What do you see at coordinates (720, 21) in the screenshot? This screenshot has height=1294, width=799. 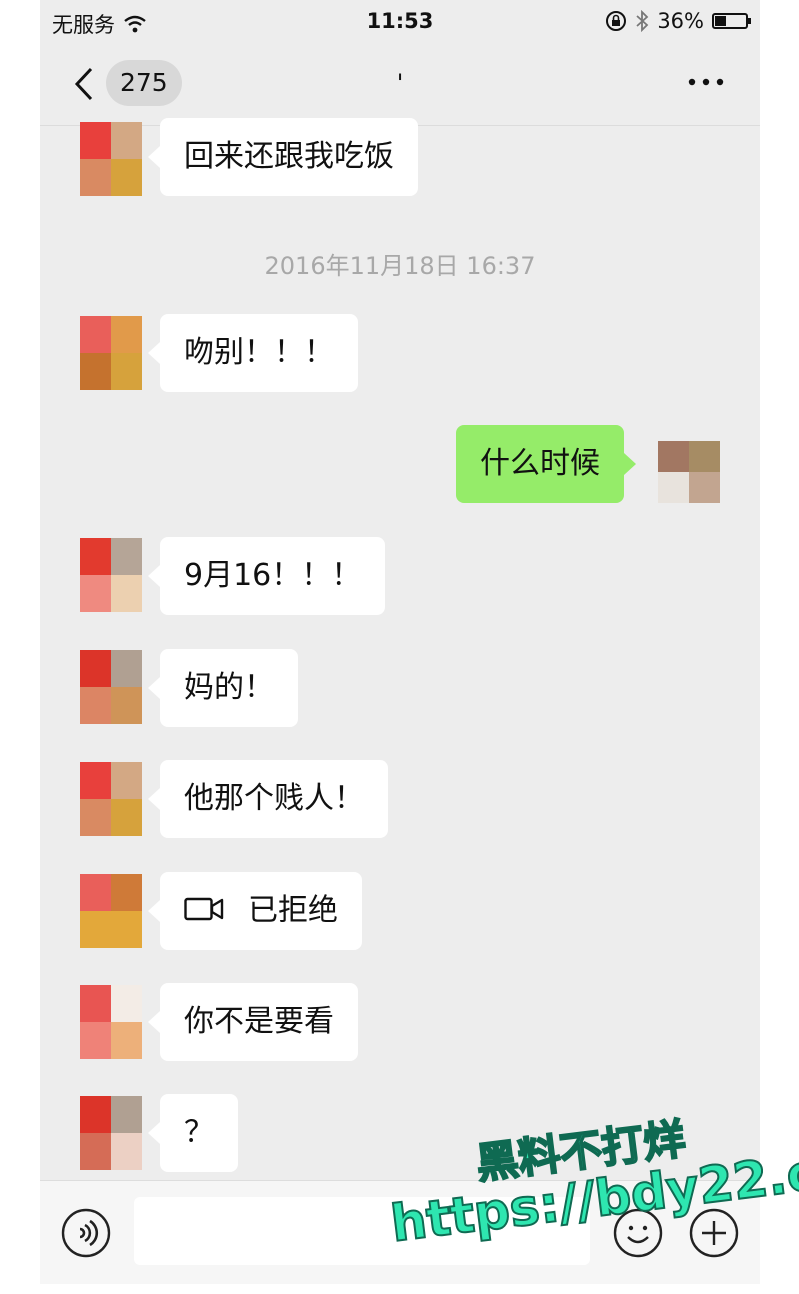 I see `battery-fill` at bounding box center [720, 21].